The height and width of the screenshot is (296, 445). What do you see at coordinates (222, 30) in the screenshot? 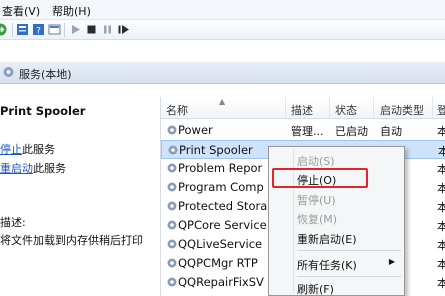
I see `toolbar: ?` at bounding box center [222, 30].